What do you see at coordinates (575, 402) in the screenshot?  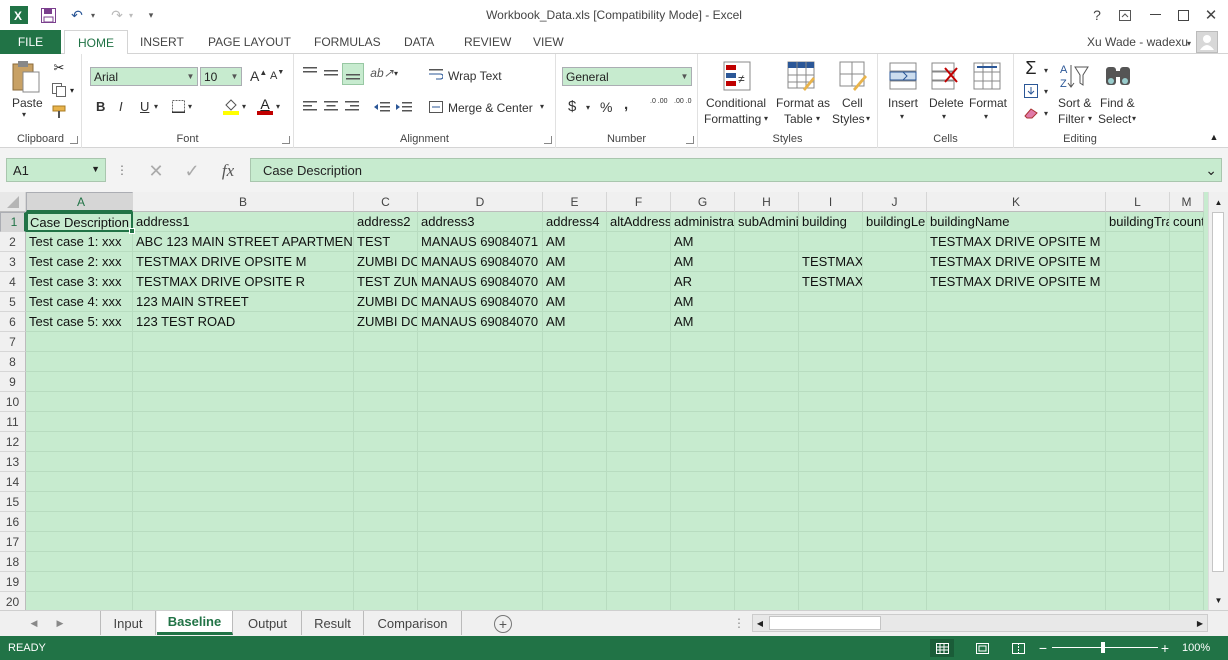 I see `cell-e10` at bounding box center [575, 402].